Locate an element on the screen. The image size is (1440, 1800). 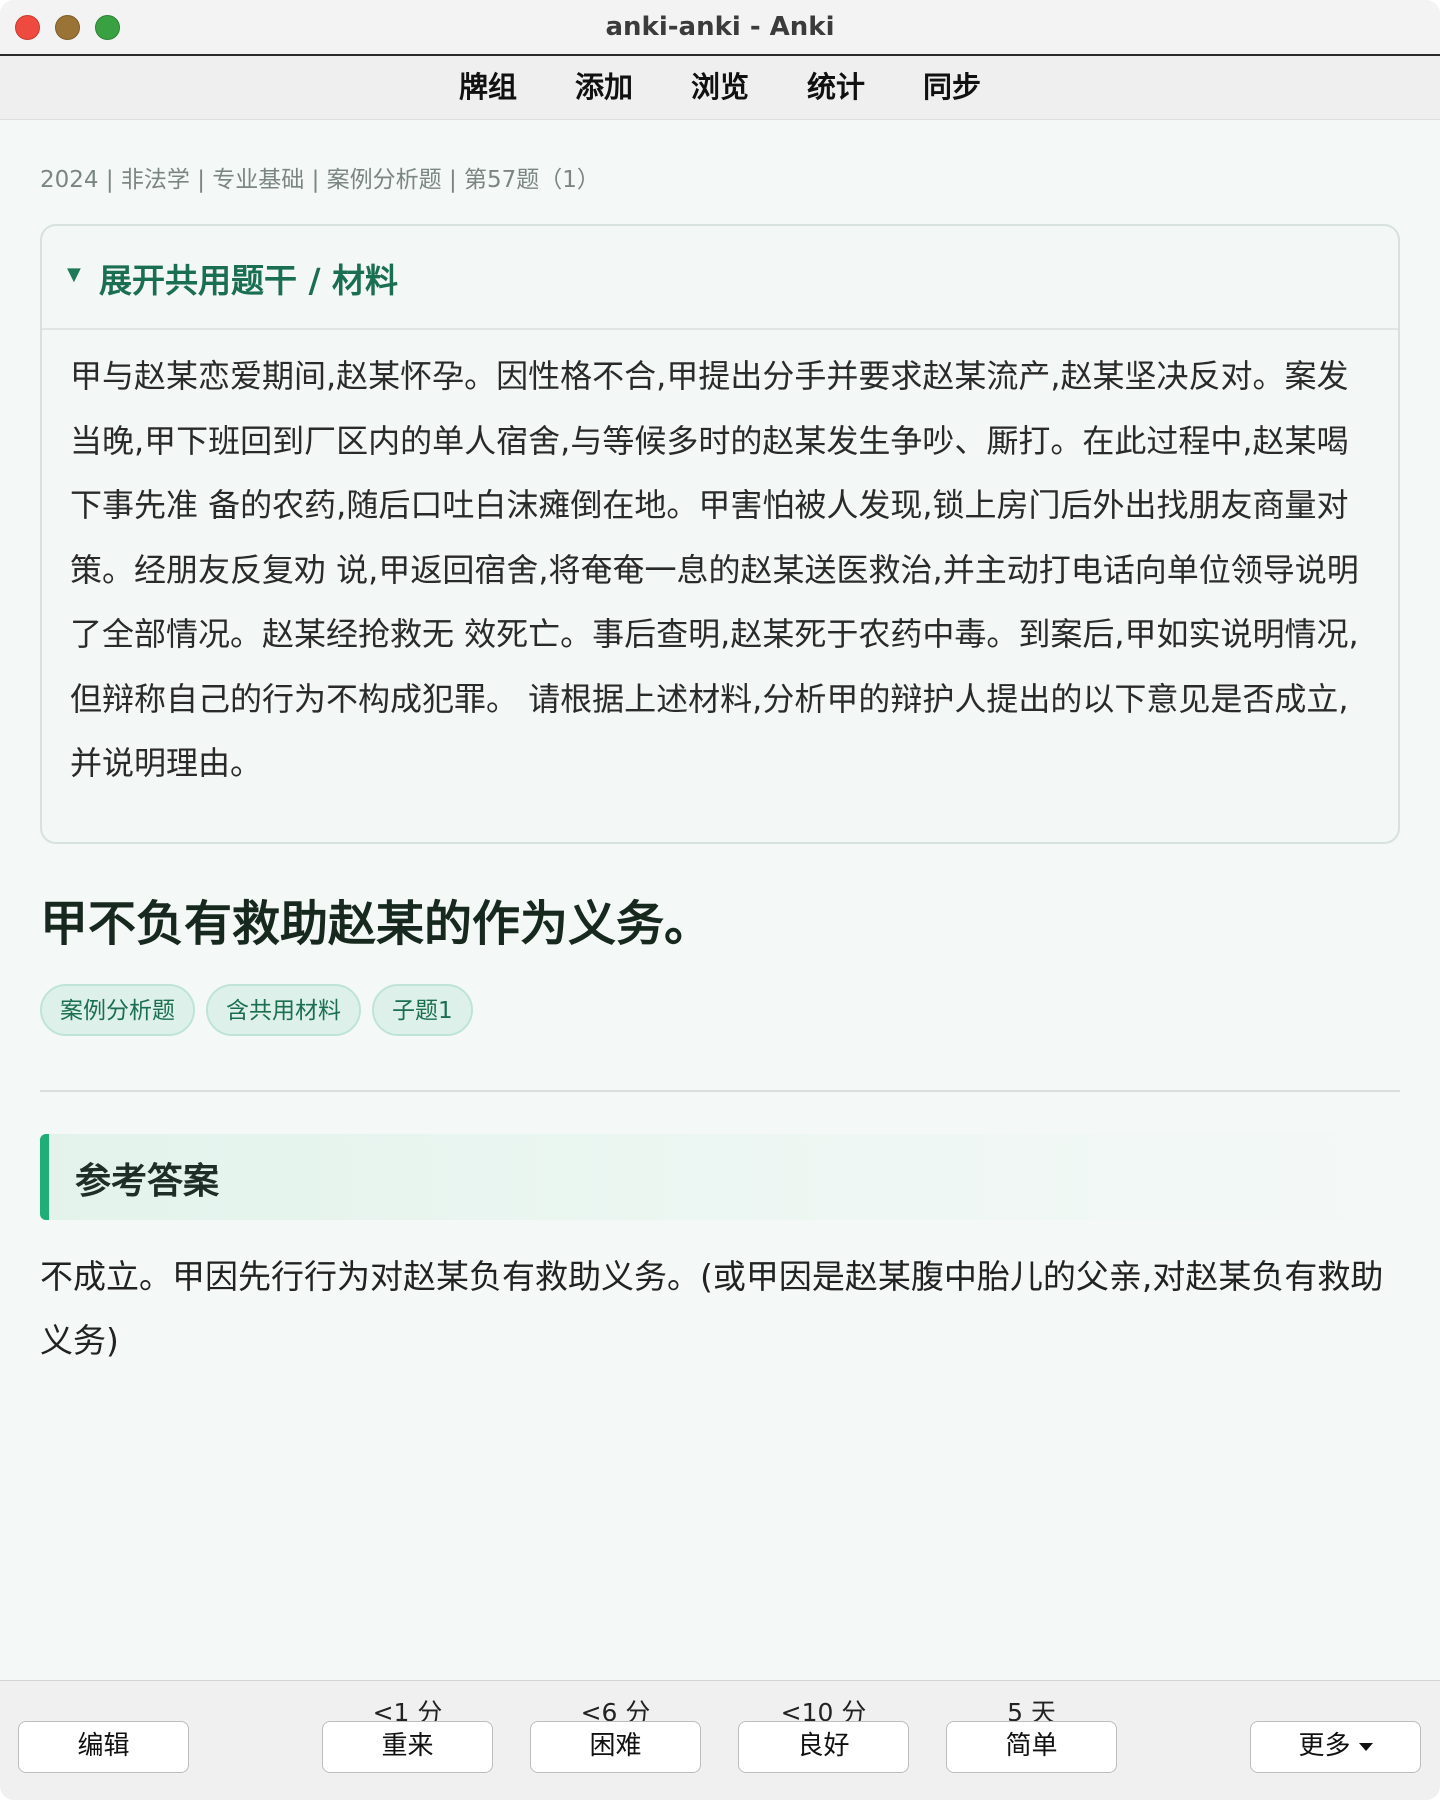
title-bar: anki-anki - Anki is located at coordinates (720, 28).